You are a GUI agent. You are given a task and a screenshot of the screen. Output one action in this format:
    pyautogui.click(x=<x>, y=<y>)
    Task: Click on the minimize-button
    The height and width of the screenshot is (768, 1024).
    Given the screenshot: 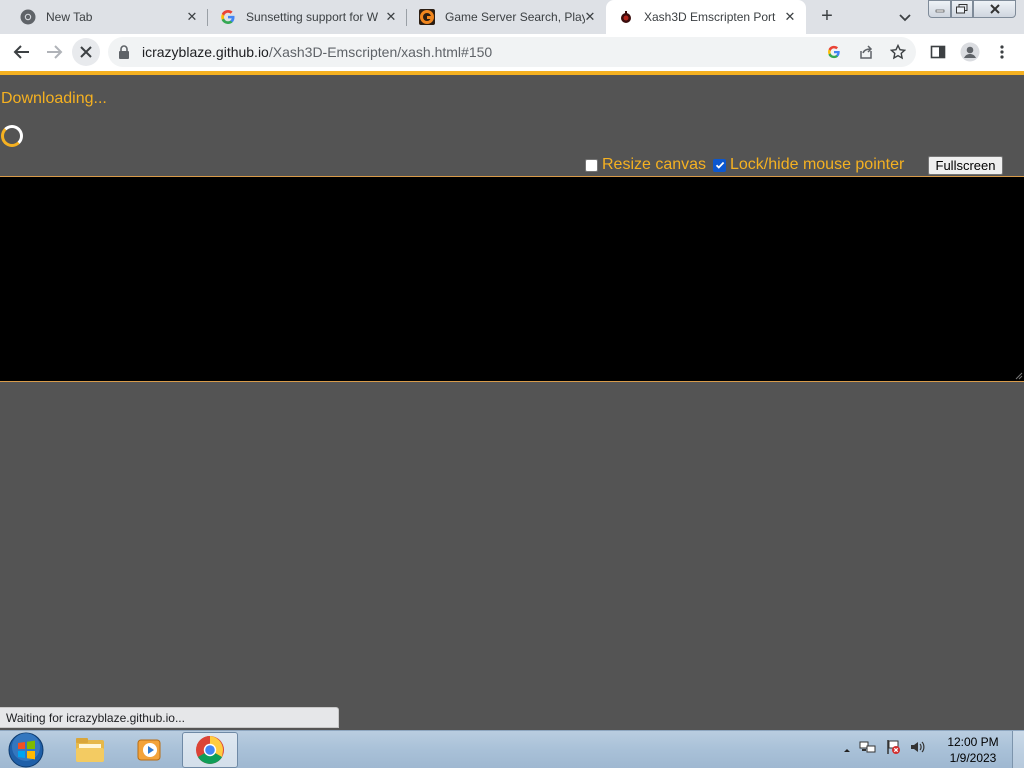 What is the action you would take?
    pyautogui.click(x=939, y=9)
    